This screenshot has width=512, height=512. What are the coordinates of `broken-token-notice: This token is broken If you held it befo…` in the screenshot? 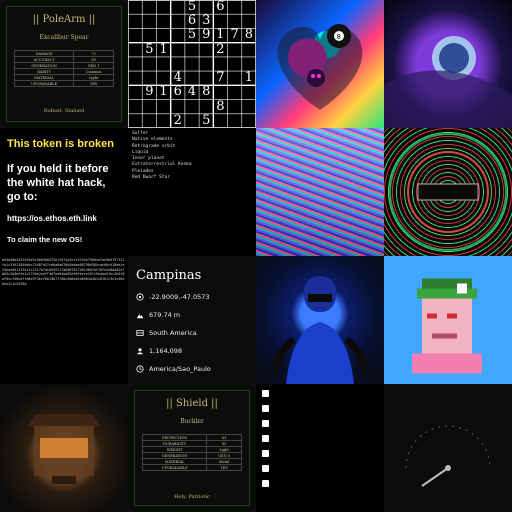 It's located at (64, 192).